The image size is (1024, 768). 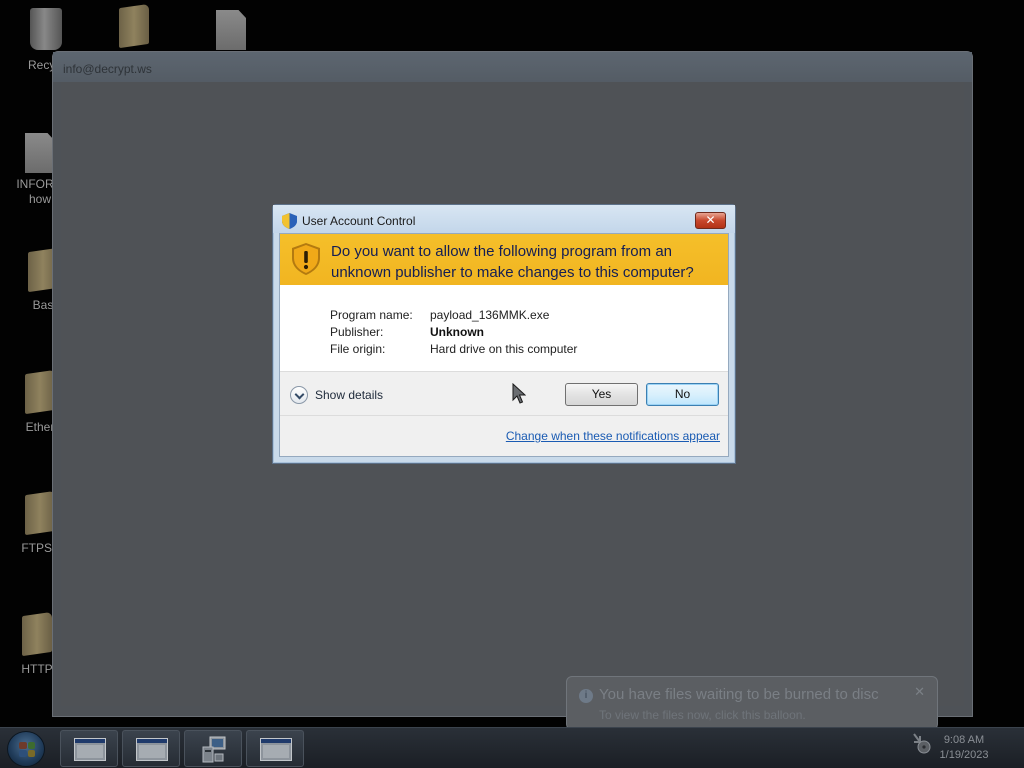 I want to click on uac-titlebar: User Account Control ✕, so click(x=504, y=219).